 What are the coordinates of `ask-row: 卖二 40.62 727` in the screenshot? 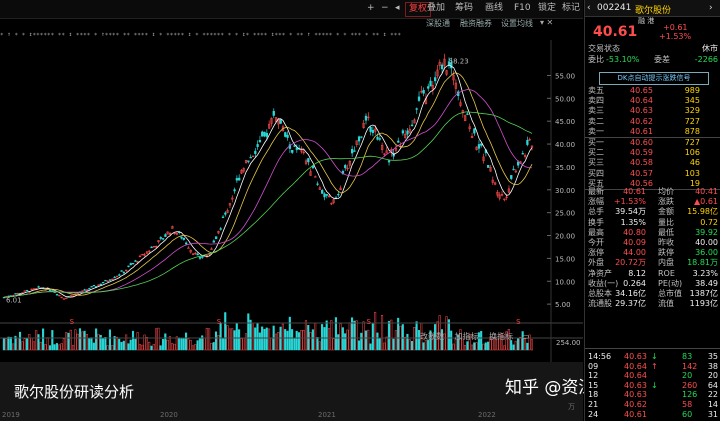 It's located at (653, 122).